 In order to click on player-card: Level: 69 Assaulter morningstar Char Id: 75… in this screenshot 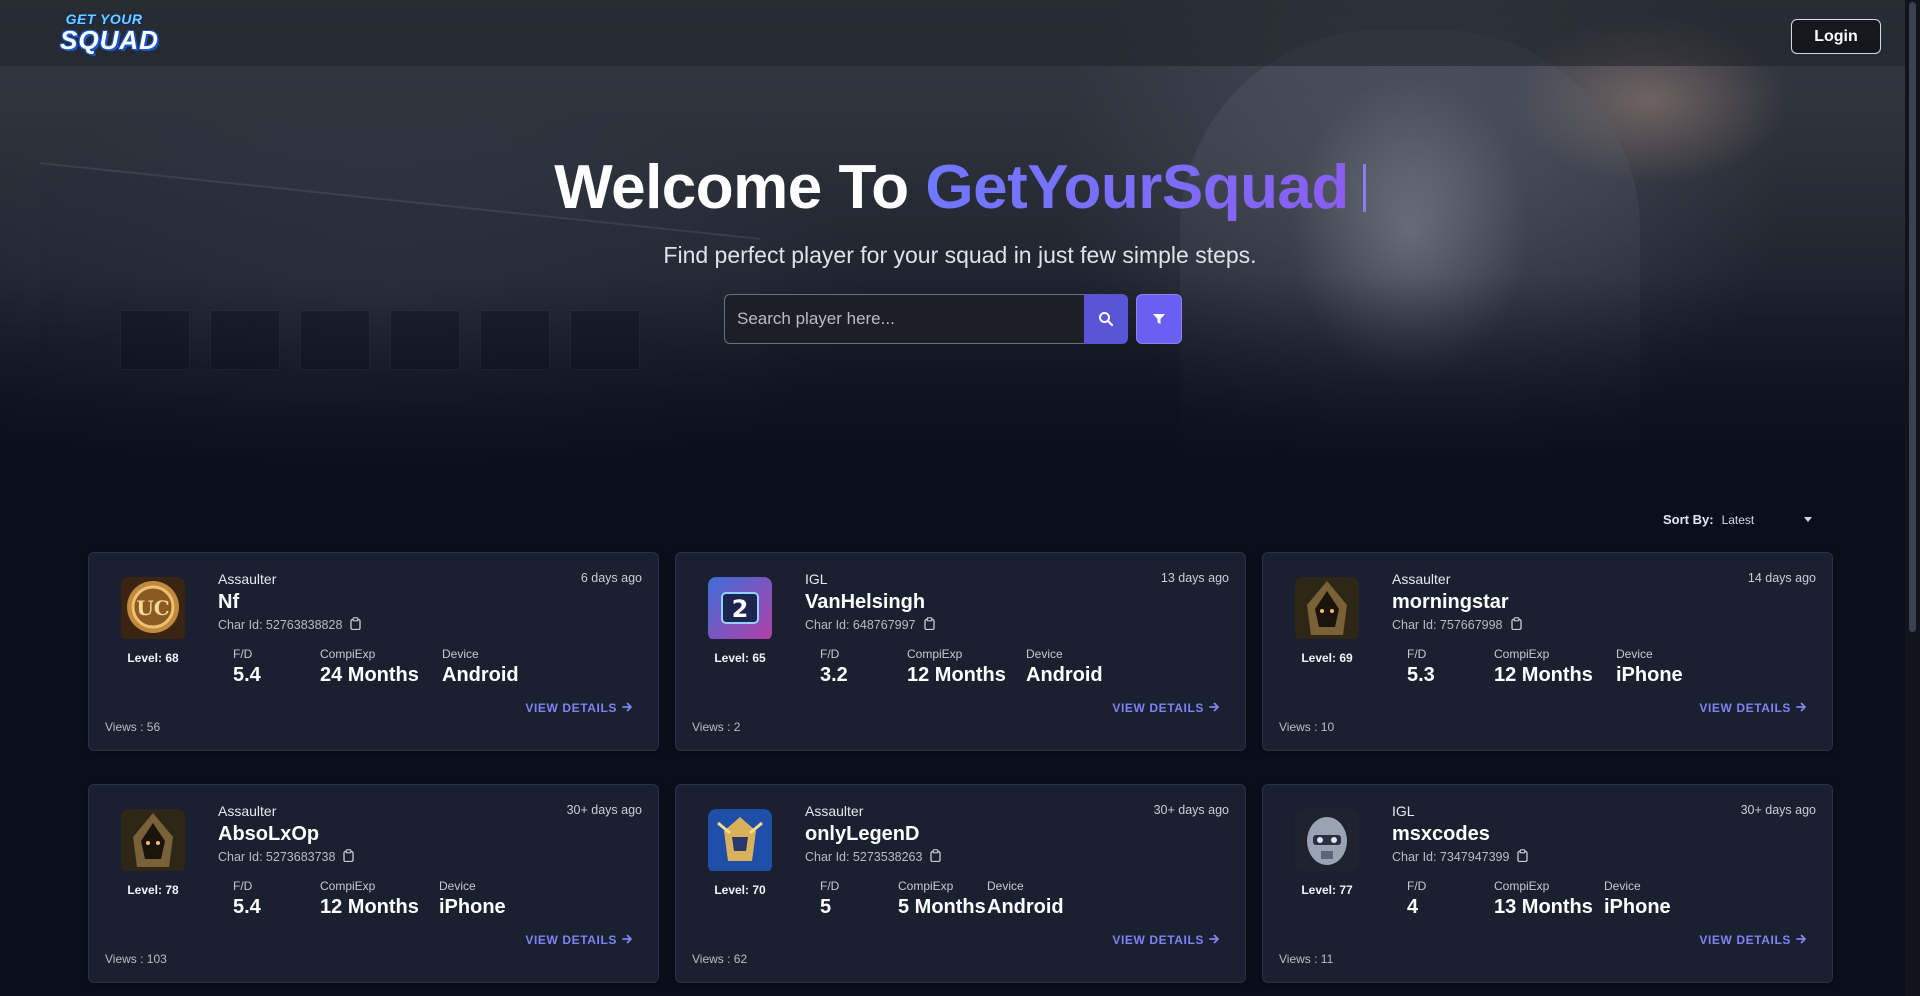, I will do `click(1547, 651)`.